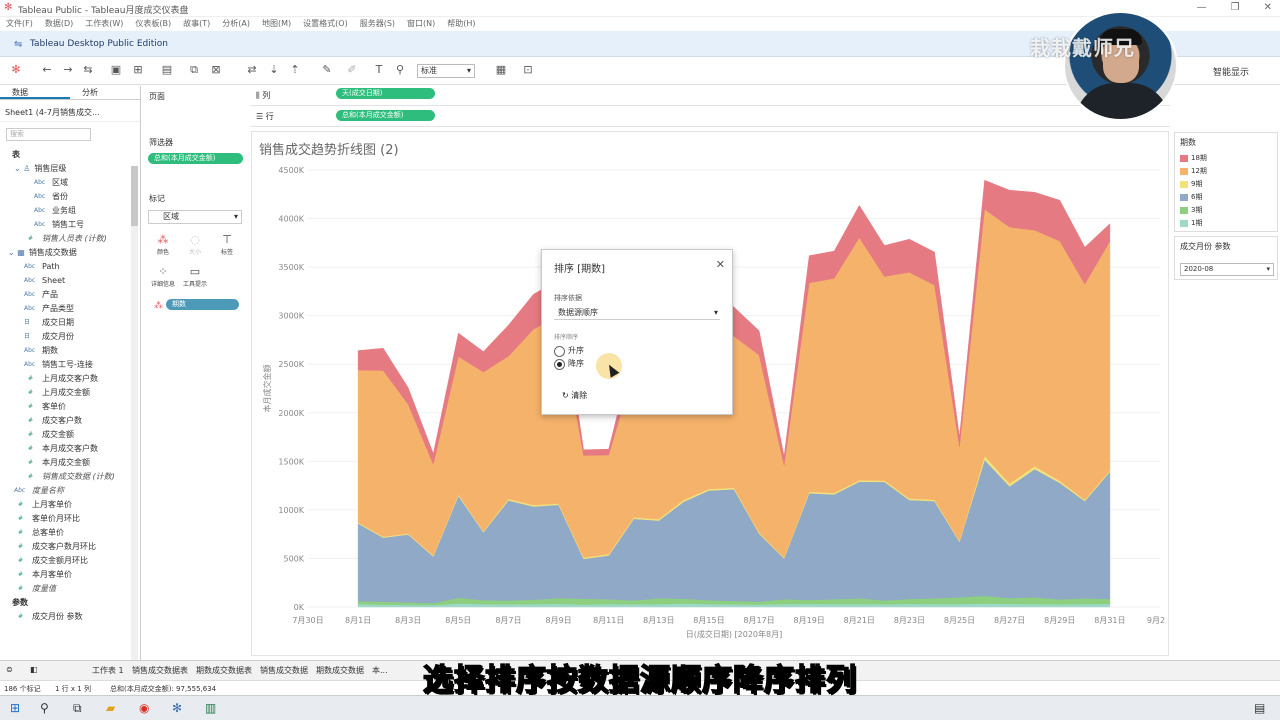 The width and height of the screenshot is (1280, 720). Describe the element at coordinates (65, 421) in the screenshot. I see `measure-field: # 成交客户数` at that location.